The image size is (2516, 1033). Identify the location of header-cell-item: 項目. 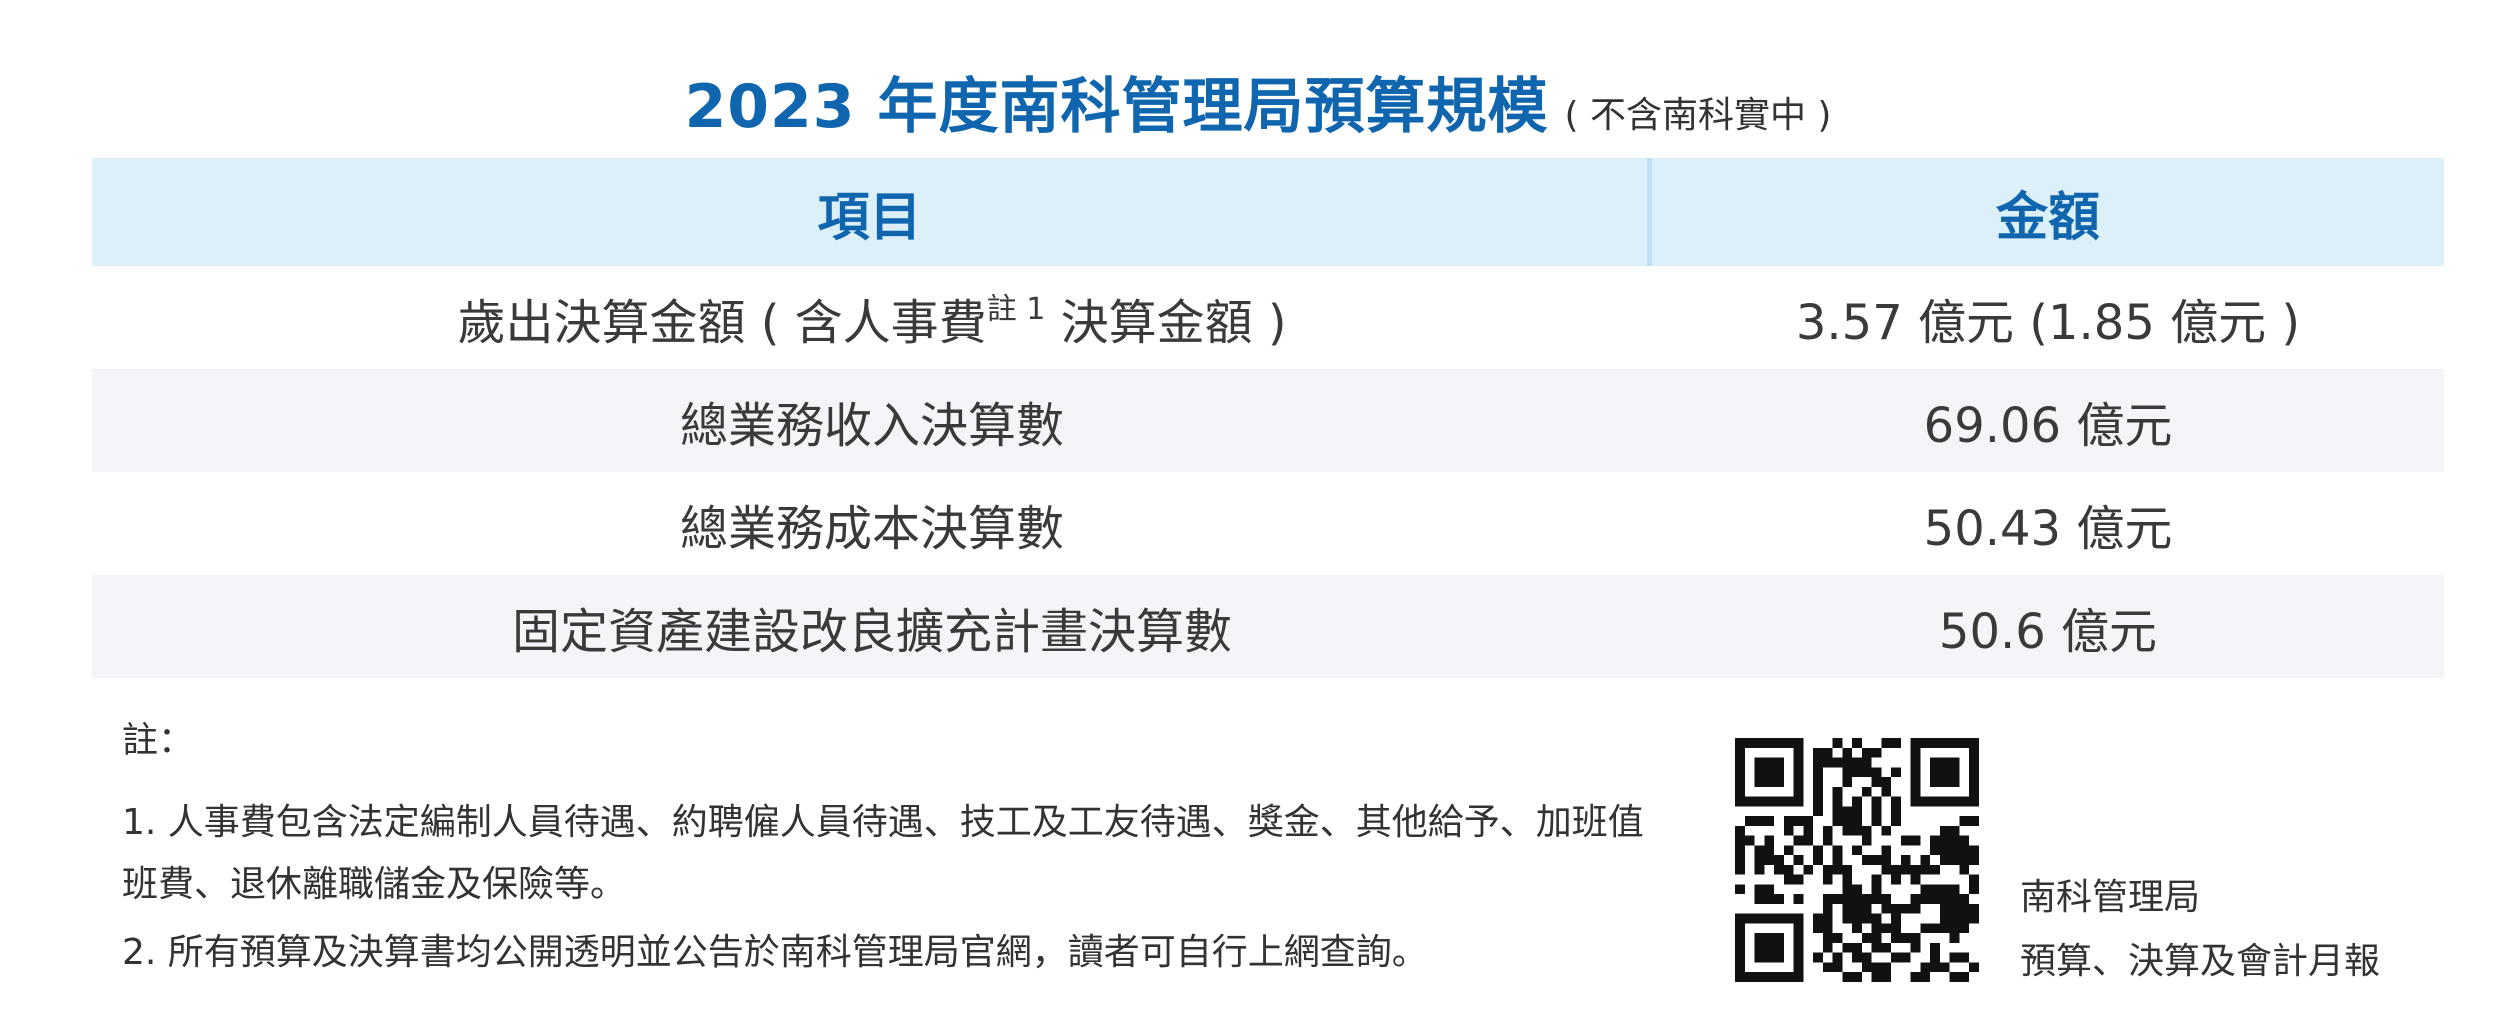
(872, 212).